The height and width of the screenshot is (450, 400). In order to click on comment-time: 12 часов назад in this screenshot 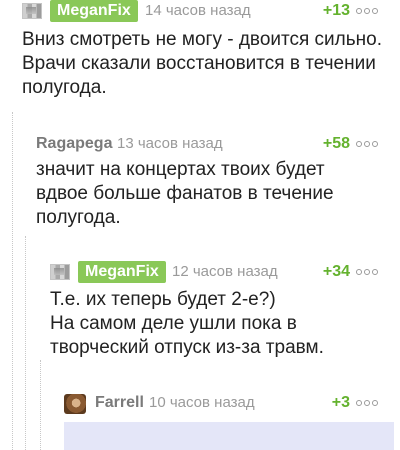, I will do `click(225, 272)`.